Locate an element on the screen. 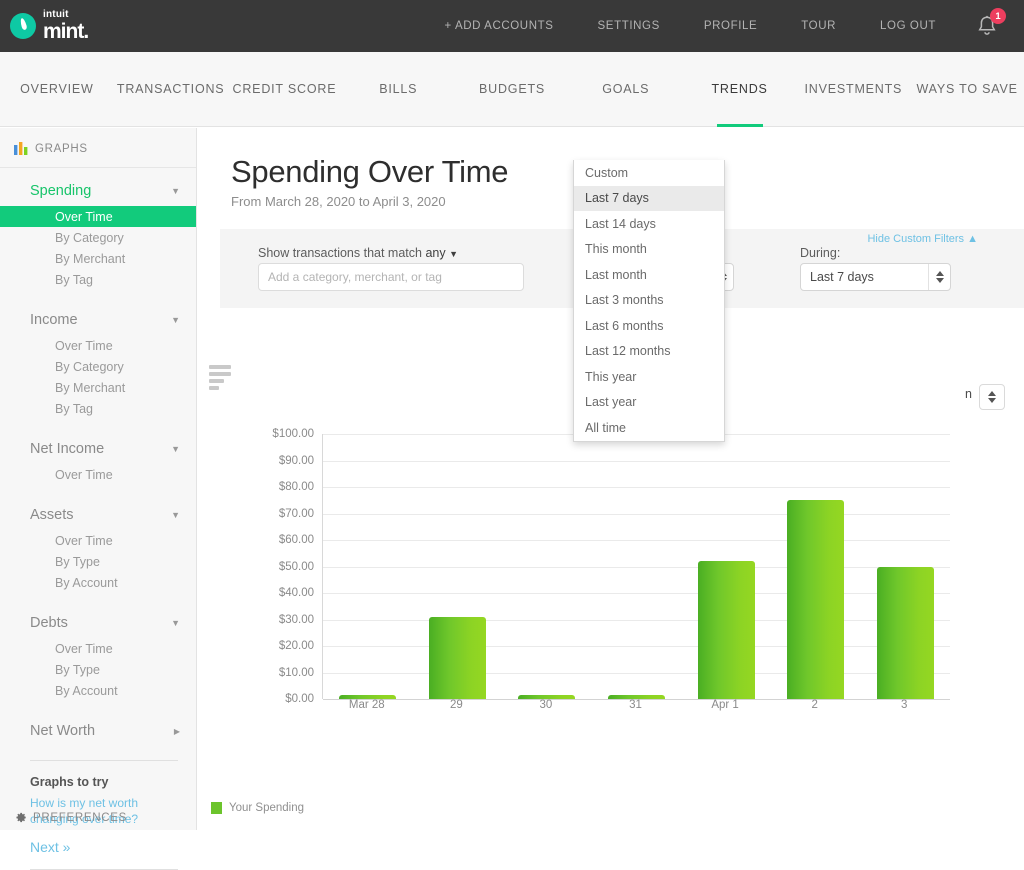  sidebar-header-label: GRAPHS is located at coordinates (61, 148).